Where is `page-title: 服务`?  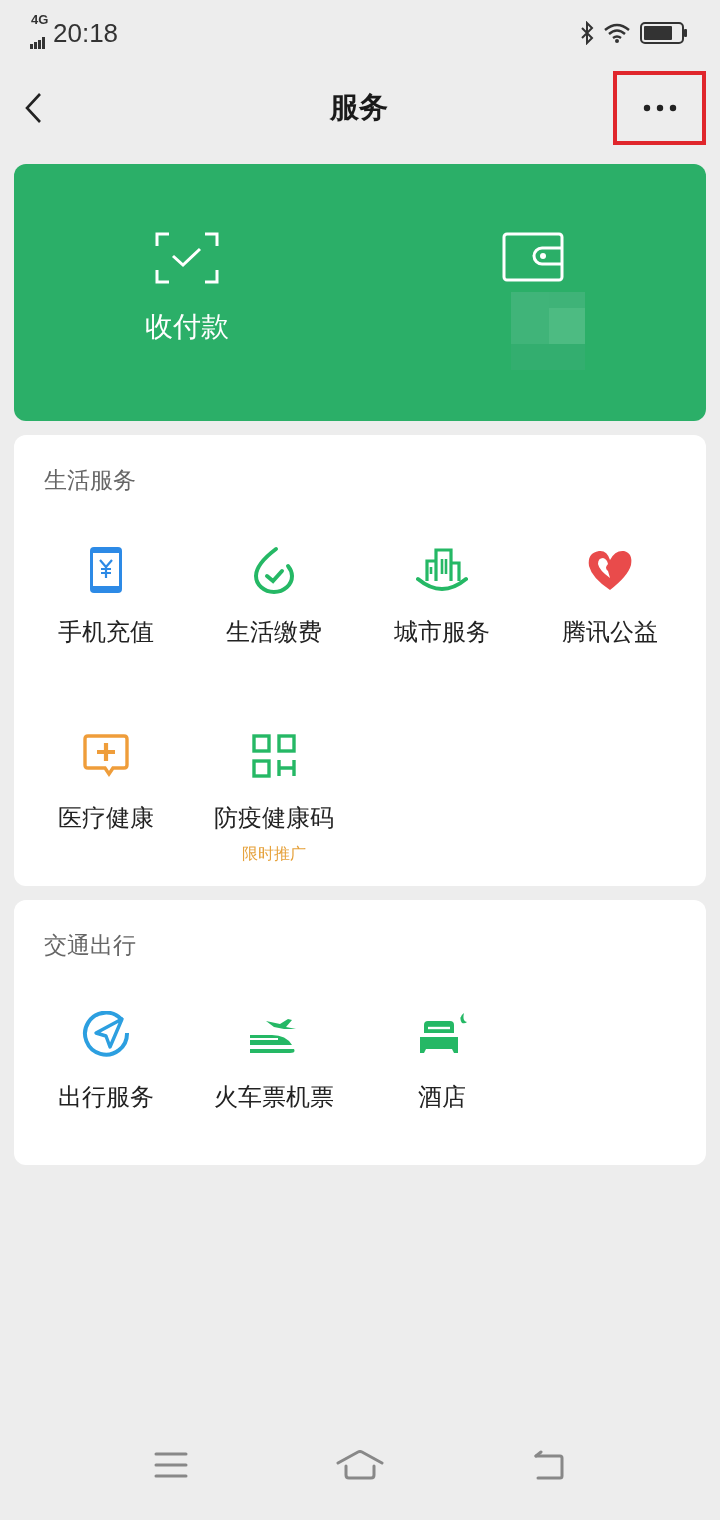 page-title: 服务 is located at coordinates (358, 107).